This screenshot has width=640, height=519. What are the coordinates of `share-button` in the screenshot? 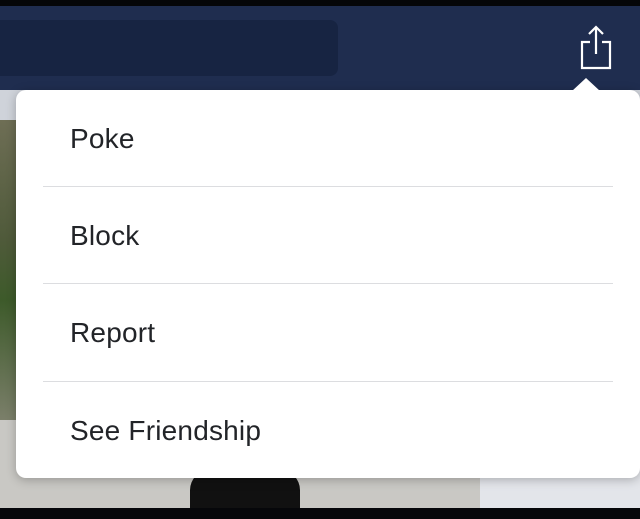 It's located at (596, 47).